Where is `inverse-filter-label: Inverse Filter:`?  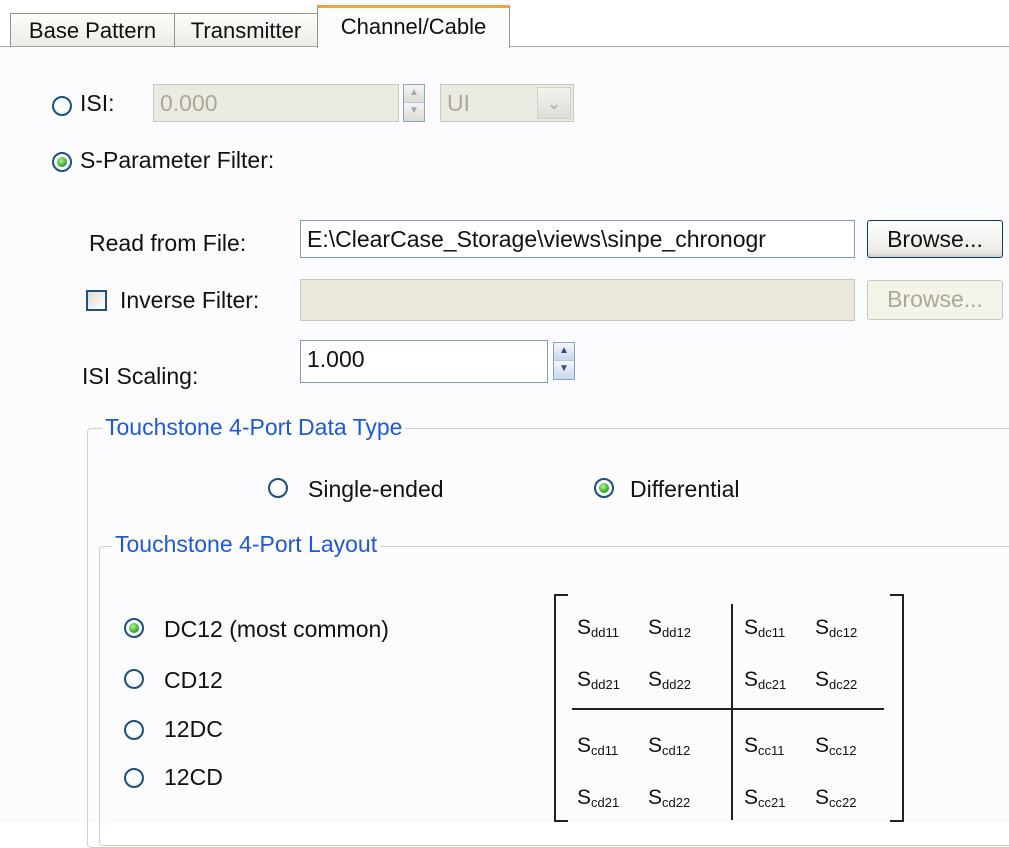 inverse-filter-label: Inverse Filter: is located at coordinates (190, 300).